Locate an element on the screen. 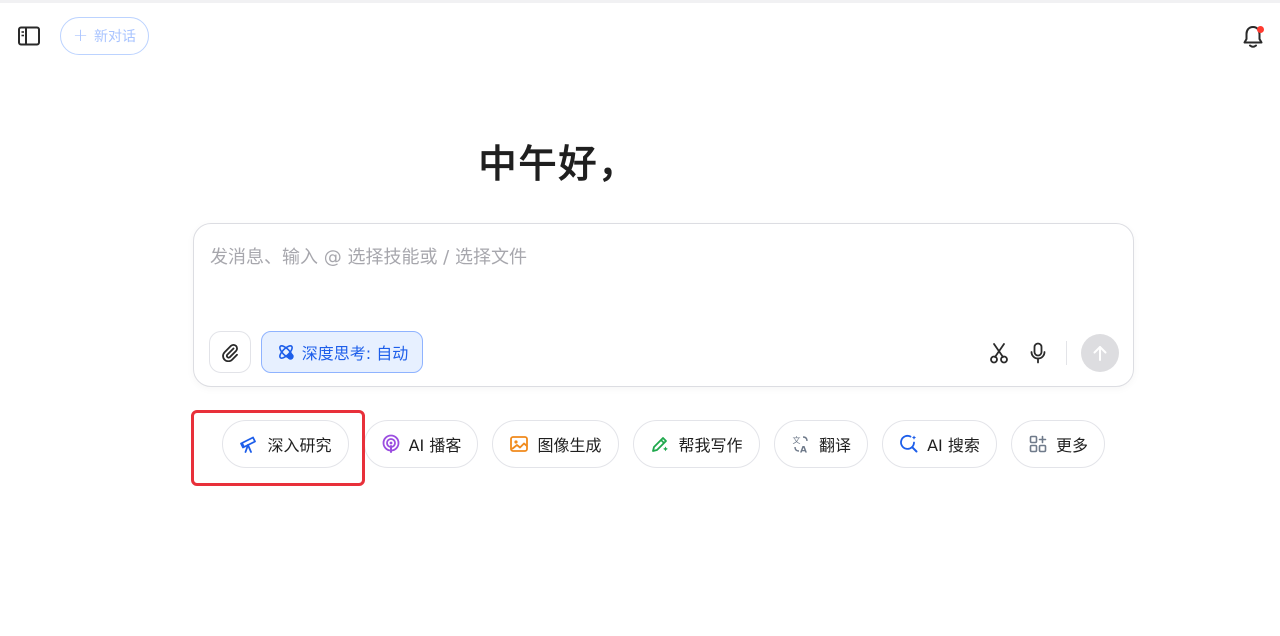 Image resolution: width=1280 pixels, height=636 pixels. send-button is located at coordinates (1100, 353).